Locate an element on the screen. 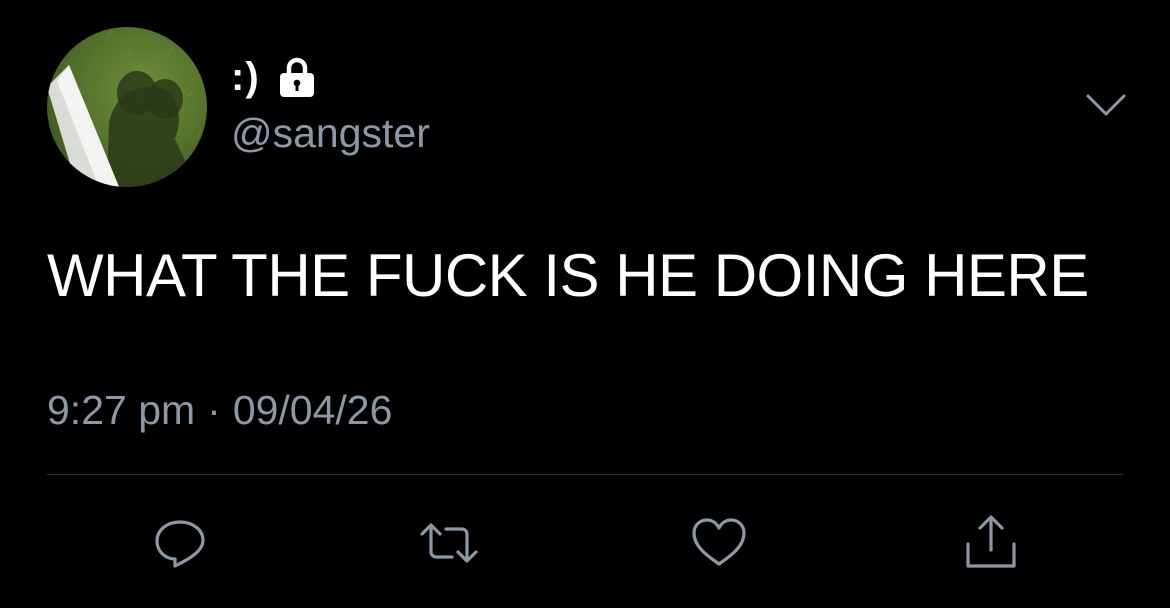 The image size is (1170, 608). avatar is located at coordinates (127, 107).